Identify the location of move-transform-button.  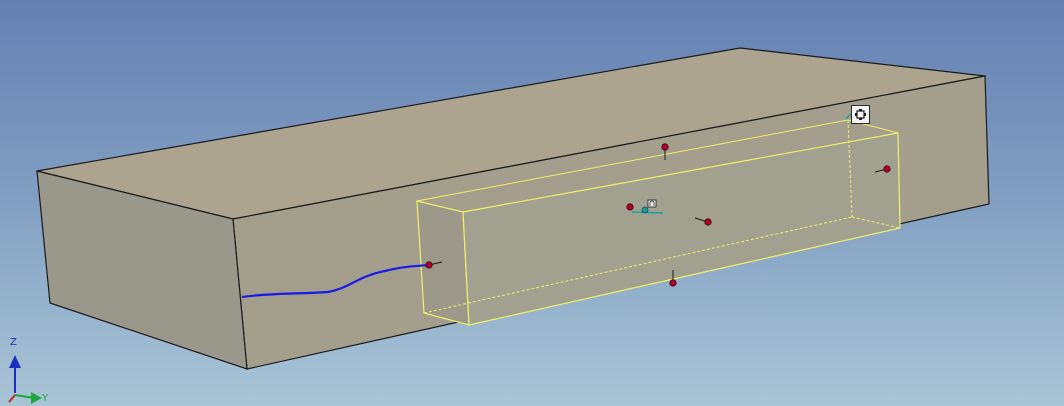
(860, 114).